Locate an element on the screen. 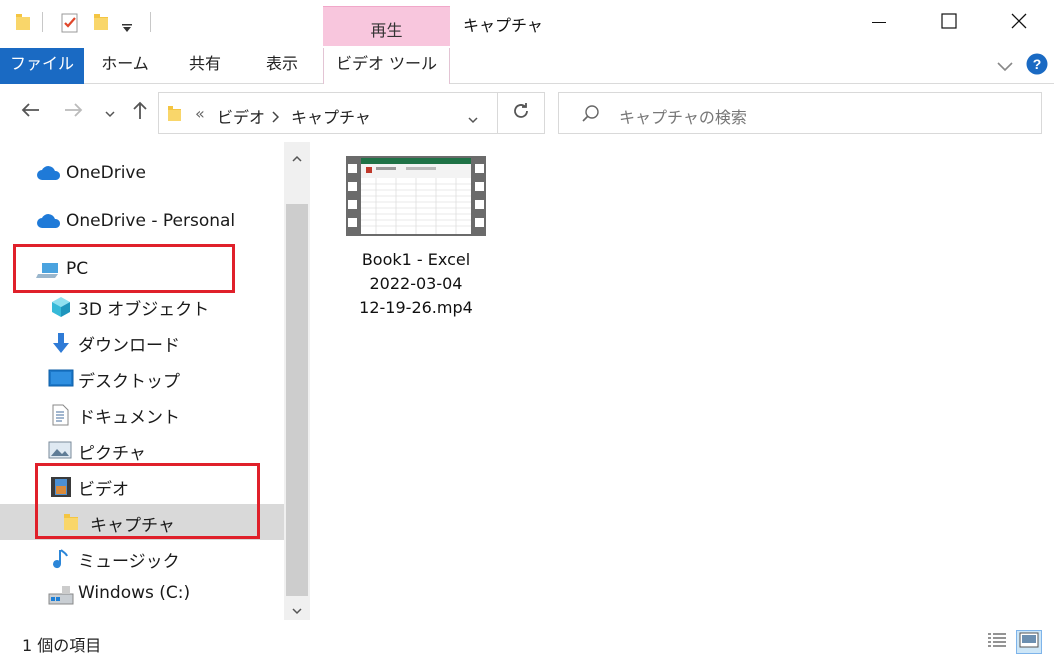 The width and height of the screenshot is (1054, 660). large-icons-view-button is located at coordinates (1029, 642).